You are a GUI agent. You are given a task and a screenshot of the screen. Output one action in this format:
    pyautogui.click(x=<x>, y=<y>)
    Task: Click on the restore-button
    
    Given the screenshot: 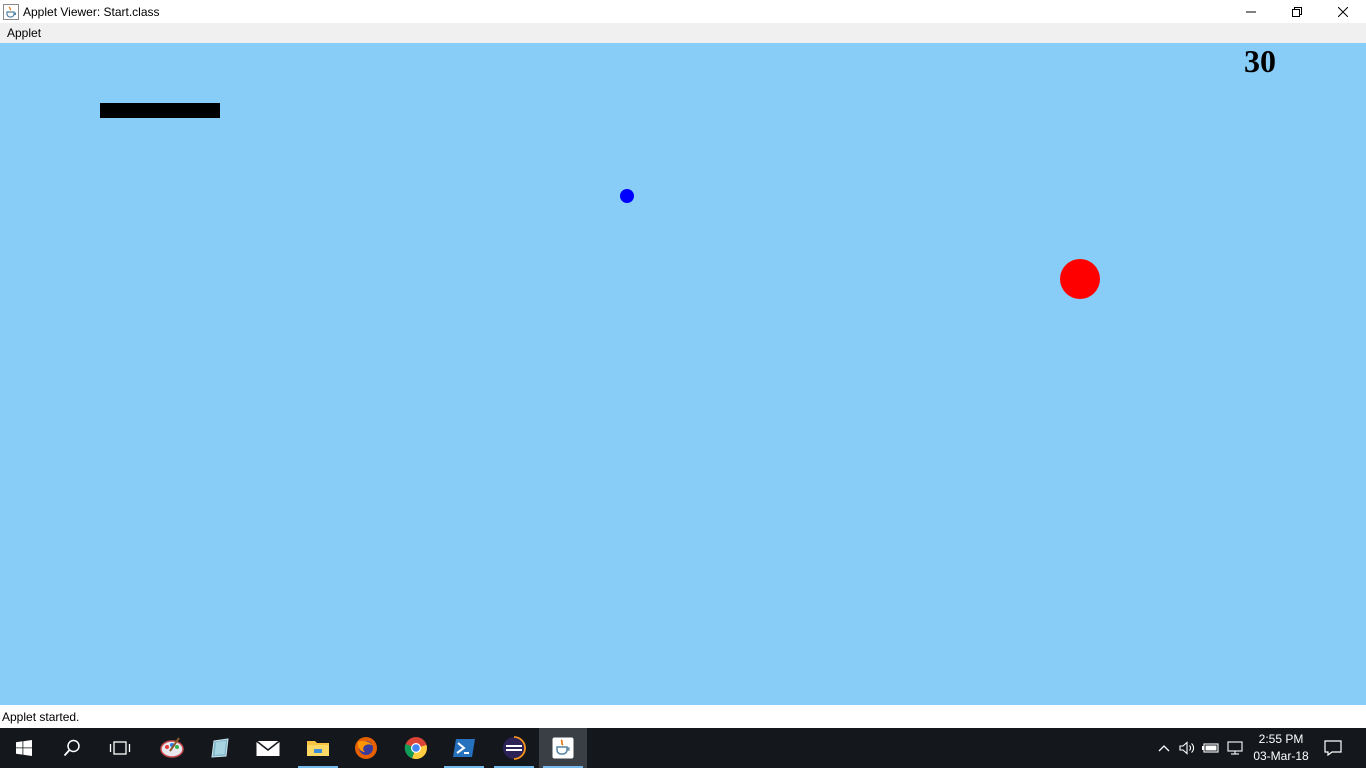 What is the action you would take?
    pyautogui.click(x=1297, y=11)
    